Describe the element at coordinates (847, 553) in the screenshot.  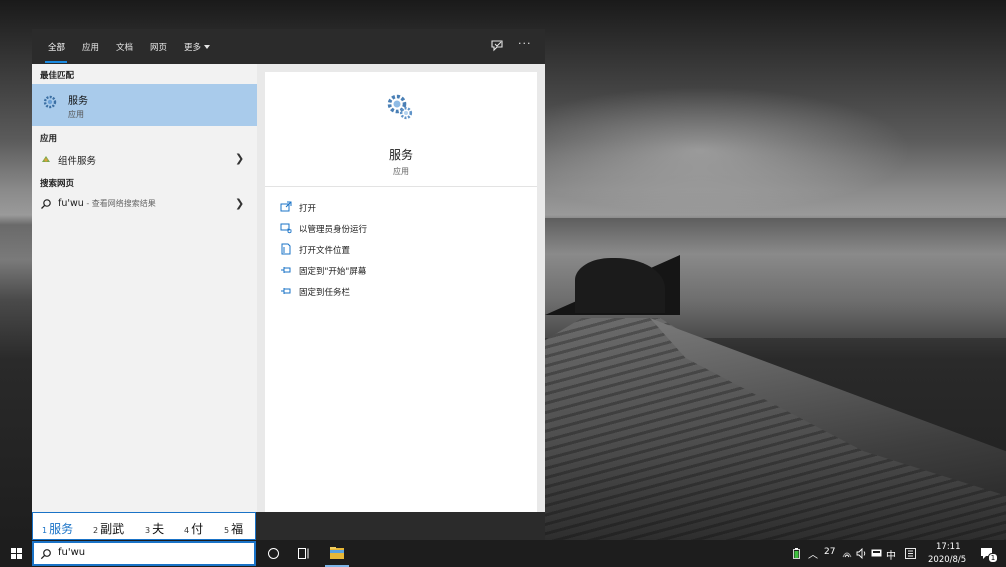
I see `network-icon` at that location.